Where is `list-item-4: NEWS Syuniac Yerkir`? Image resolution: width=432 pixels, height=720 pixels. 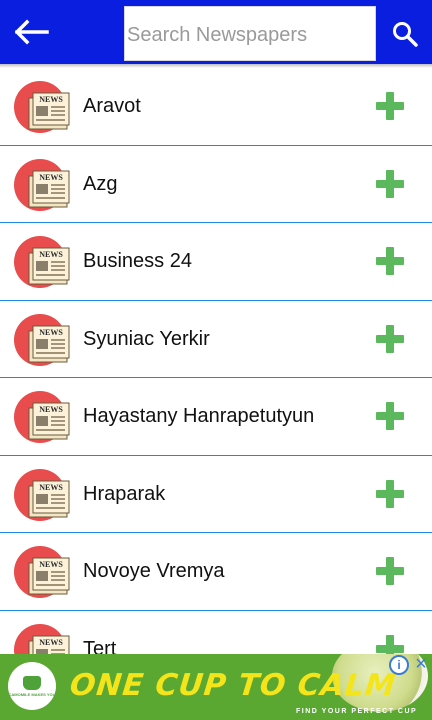 list-item-4: NEWS Syuniac Yerkir is located at coordinates (216, 339).